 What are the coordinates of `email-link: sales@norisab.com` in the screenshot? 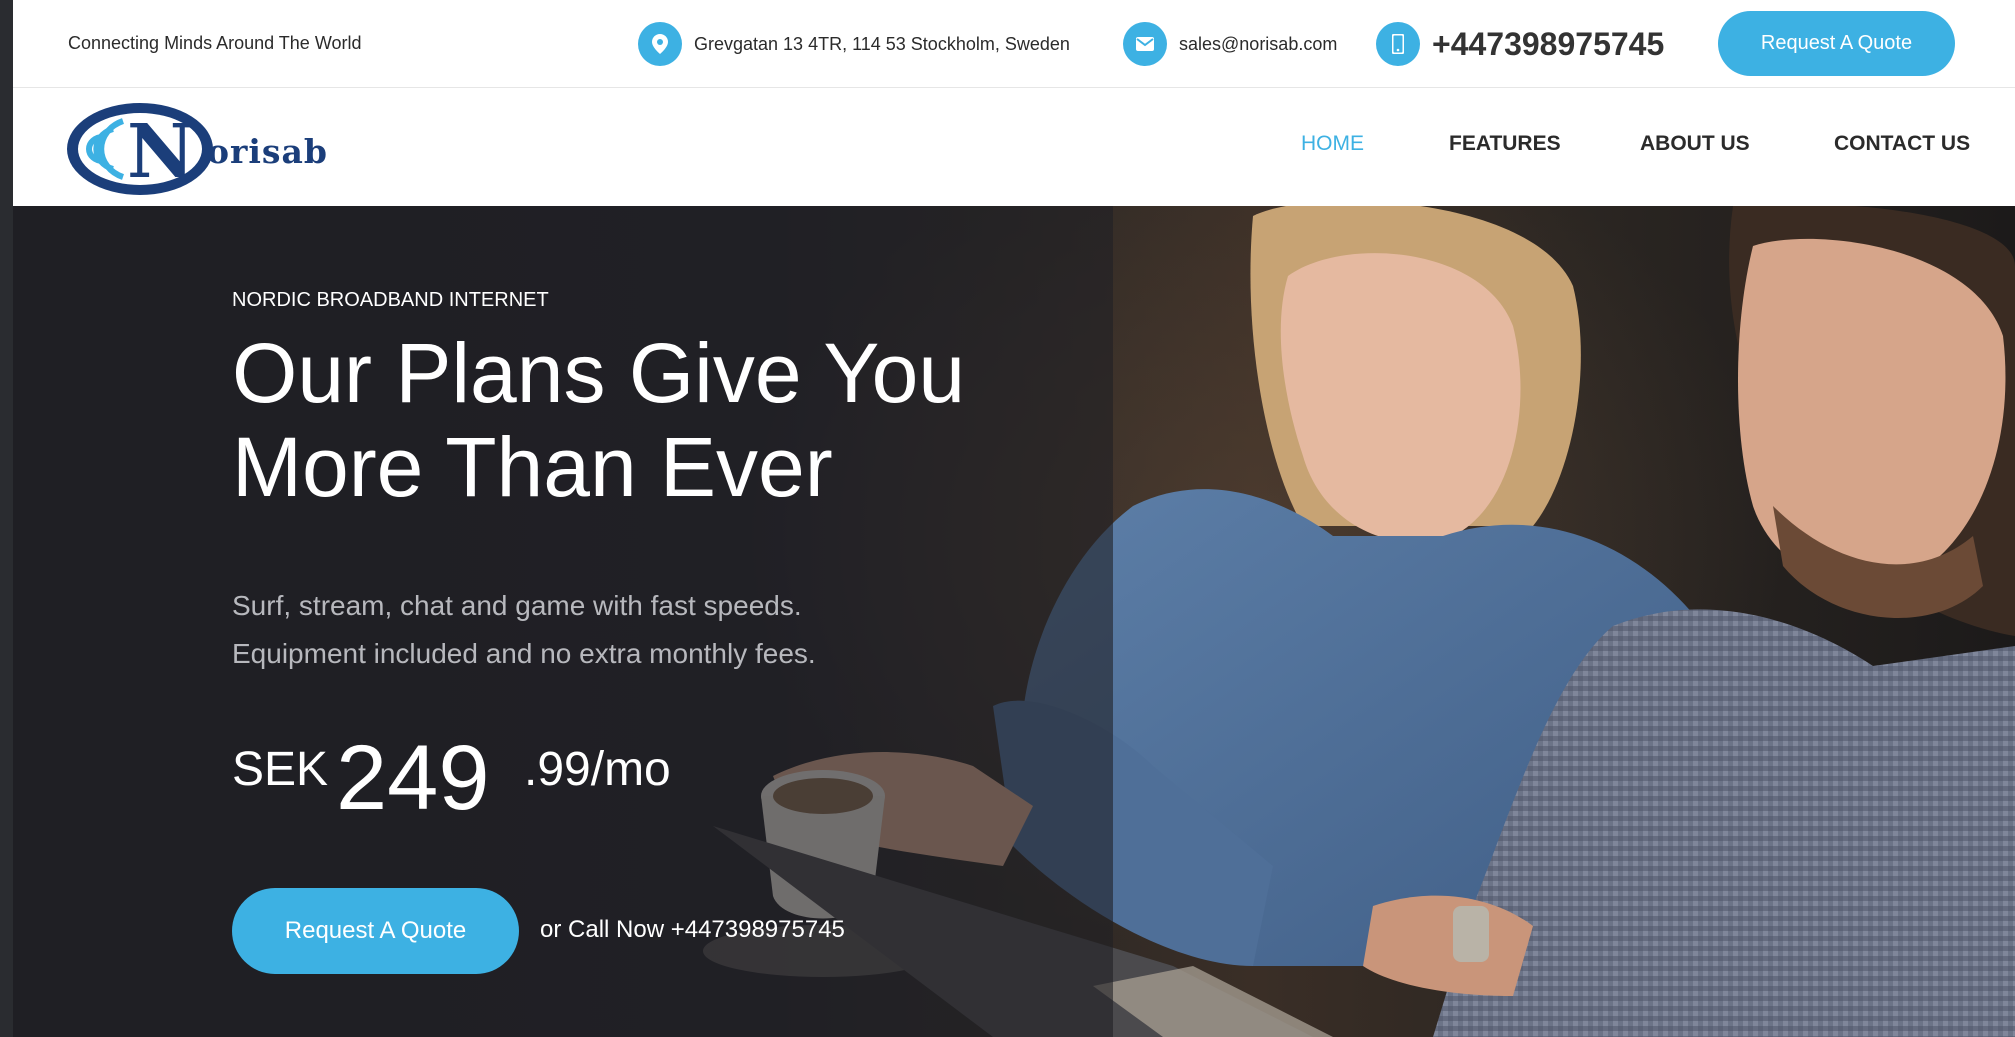 It's located at (1258, 44).